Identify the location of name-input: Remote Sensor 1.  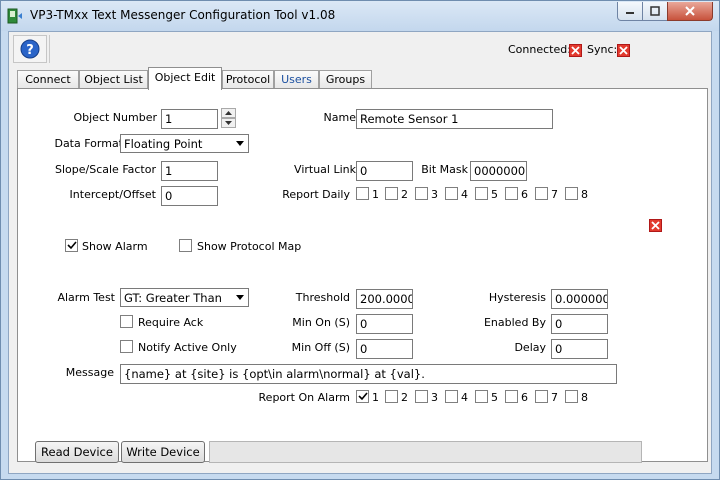
(454, 119).